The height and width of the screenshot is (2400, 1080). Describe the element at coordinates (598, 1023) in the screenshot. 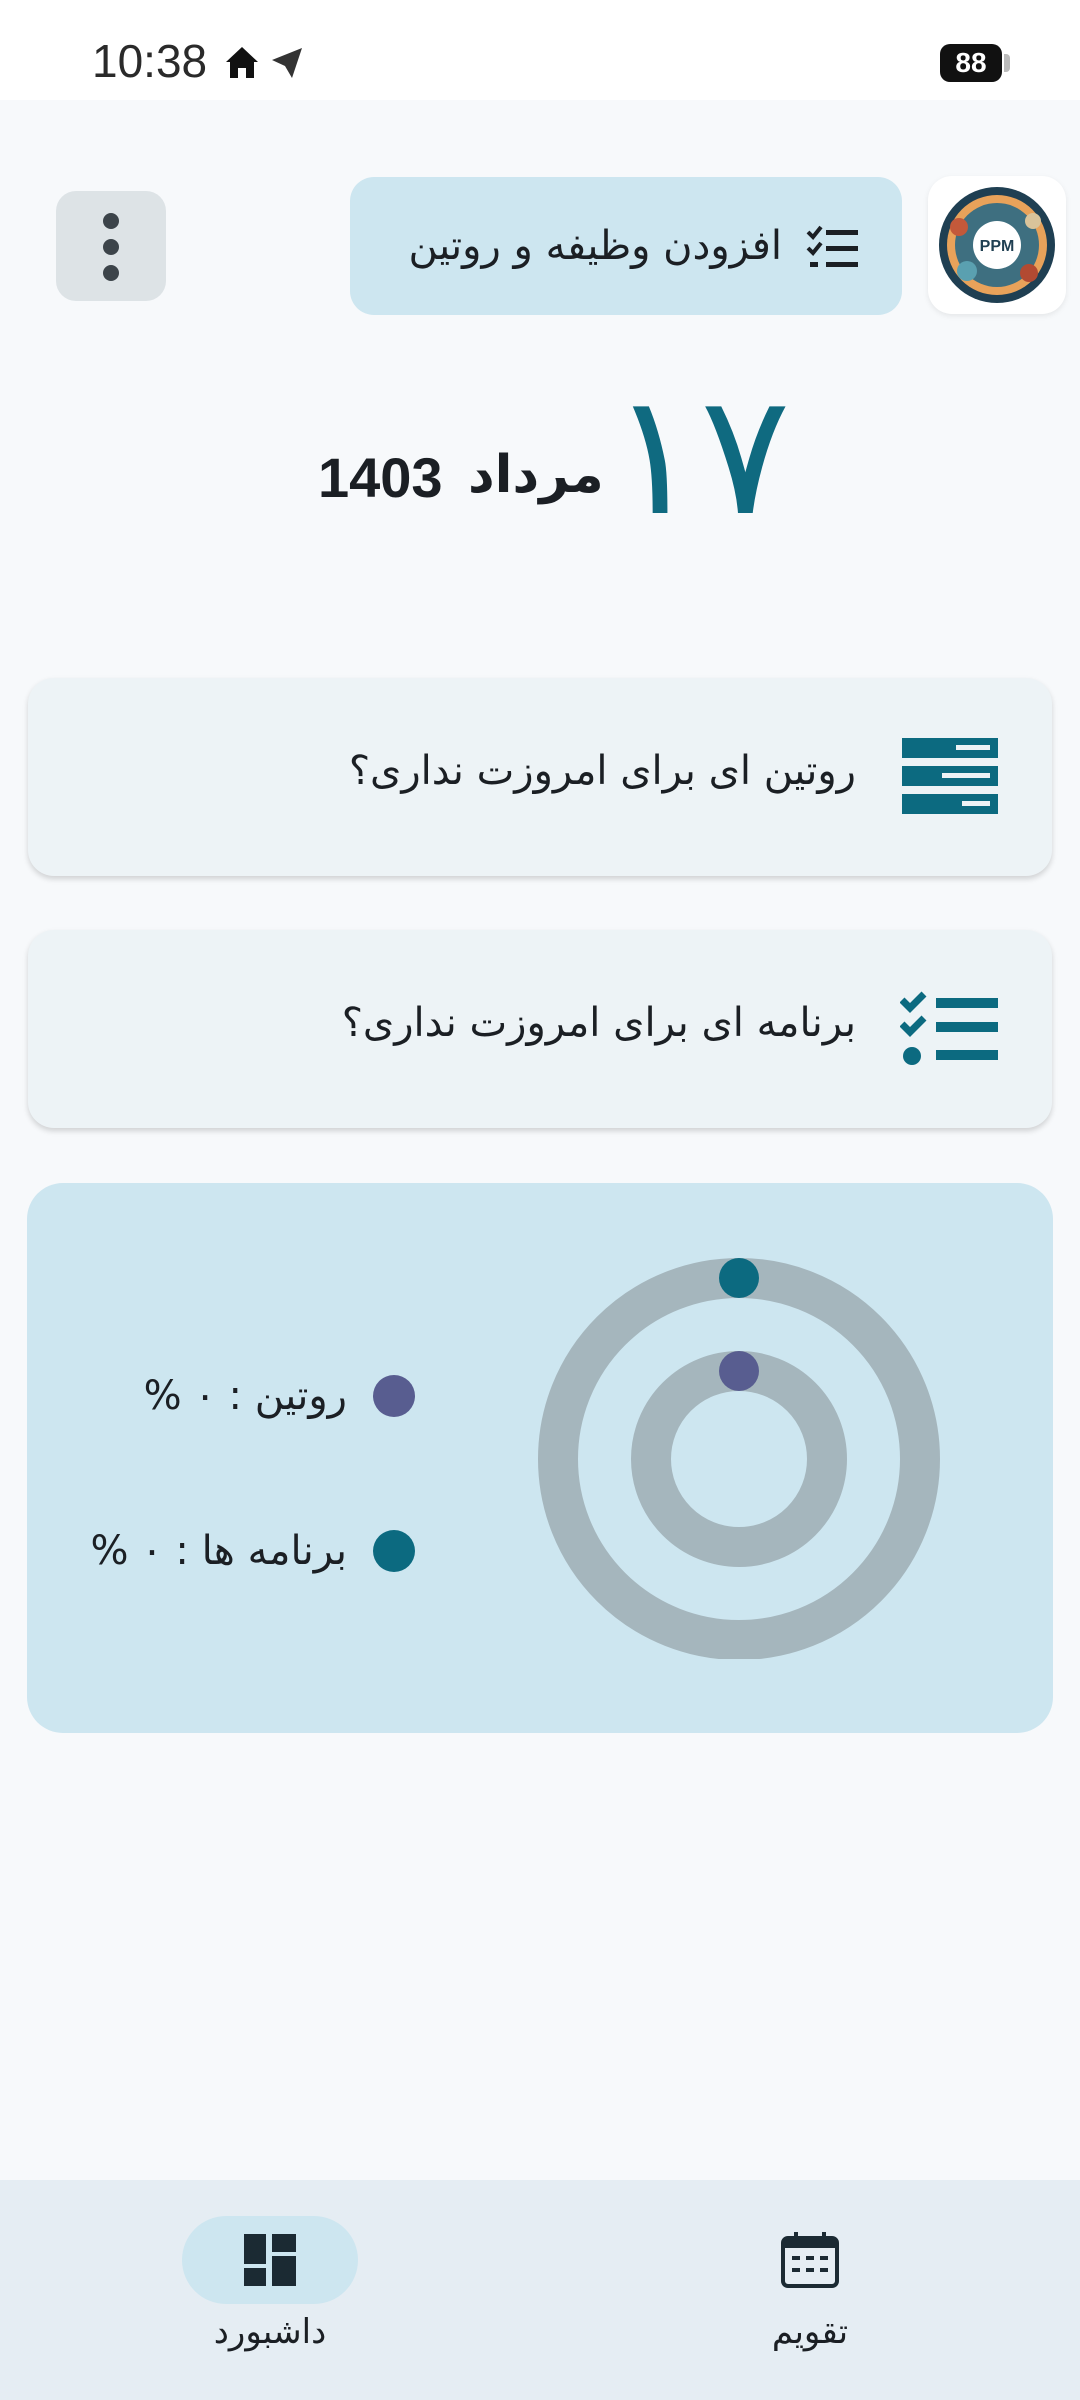

I see `program-card-text: برنامه ای برای امروزت نداری؟` at that location.